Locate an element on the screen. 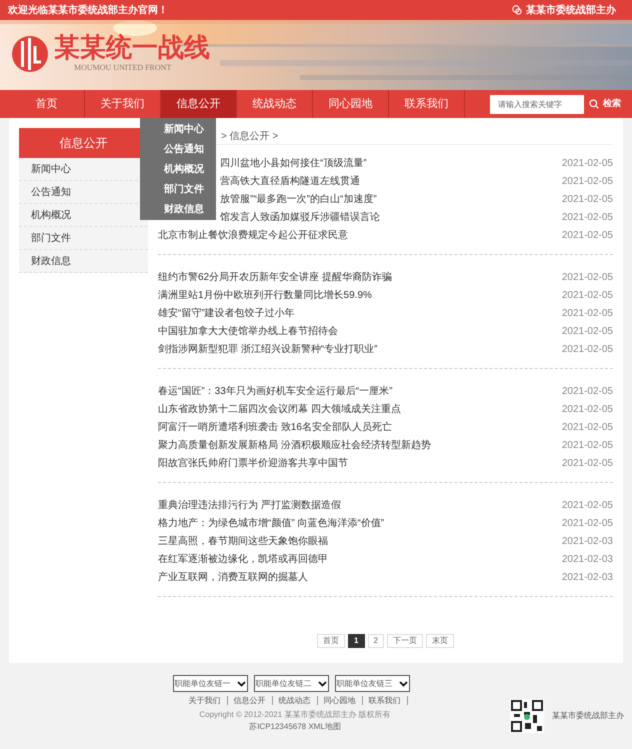 This screenshot has height=749, width=632. page-button: 2 is located at coordinates (376, 641).